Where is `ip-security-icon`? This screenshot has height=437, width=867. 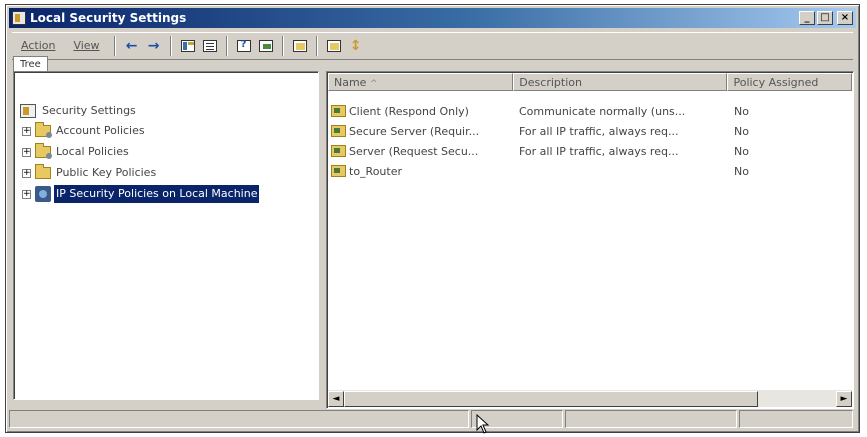 ip-security-icon is located at coordinates (43, 194).